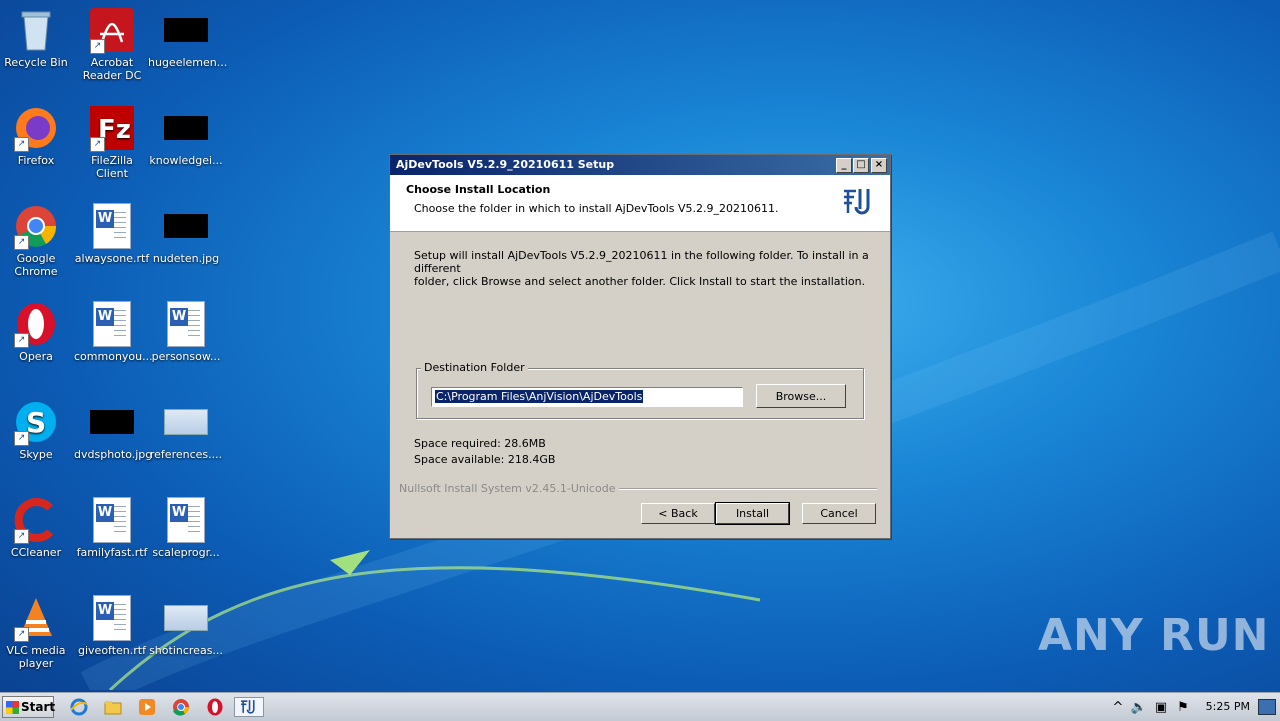  I want to click on desktop-icon-label: Acrobat Reader DC, so click(112, 69).